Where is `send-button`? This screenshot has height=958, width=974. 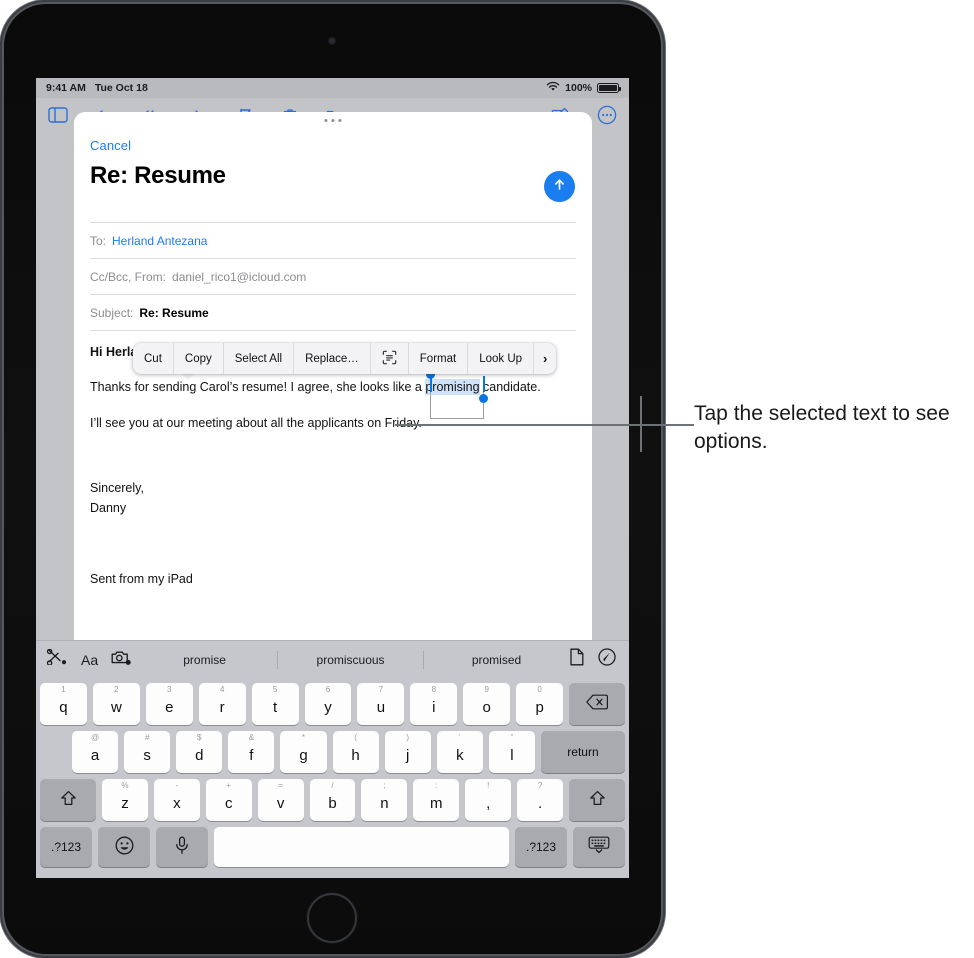
send-button is located at coordinates (559, 186).